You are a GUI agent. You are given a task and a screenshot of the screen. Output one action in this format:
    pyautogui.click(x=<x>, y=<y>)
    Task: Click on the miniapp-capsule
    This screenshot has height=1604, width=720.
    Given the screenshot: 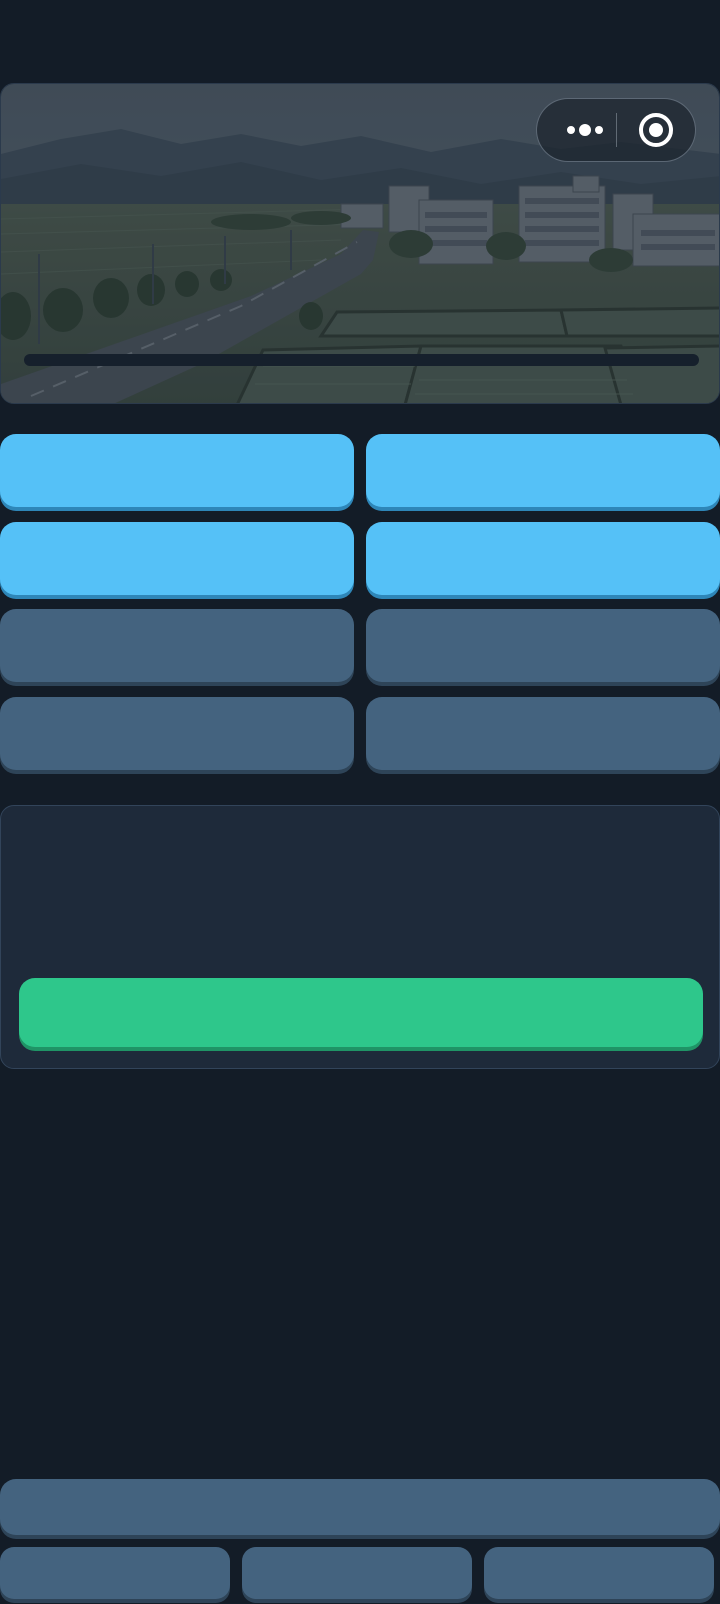 What is the action you would take?
    pyautogui.click(x=616, y=130)
    